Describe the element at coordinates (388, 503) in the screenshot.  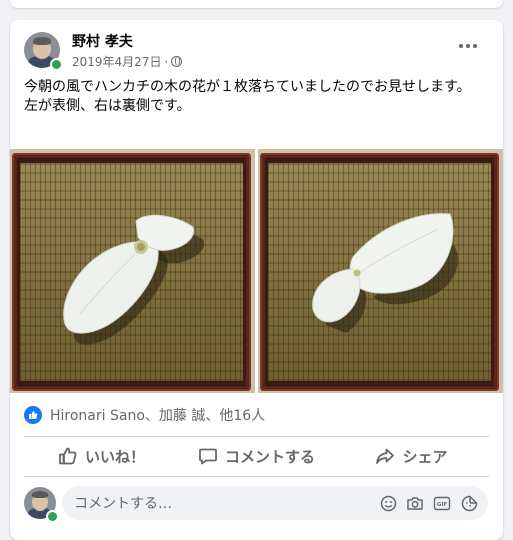
I see `emoji-icon` at that location.